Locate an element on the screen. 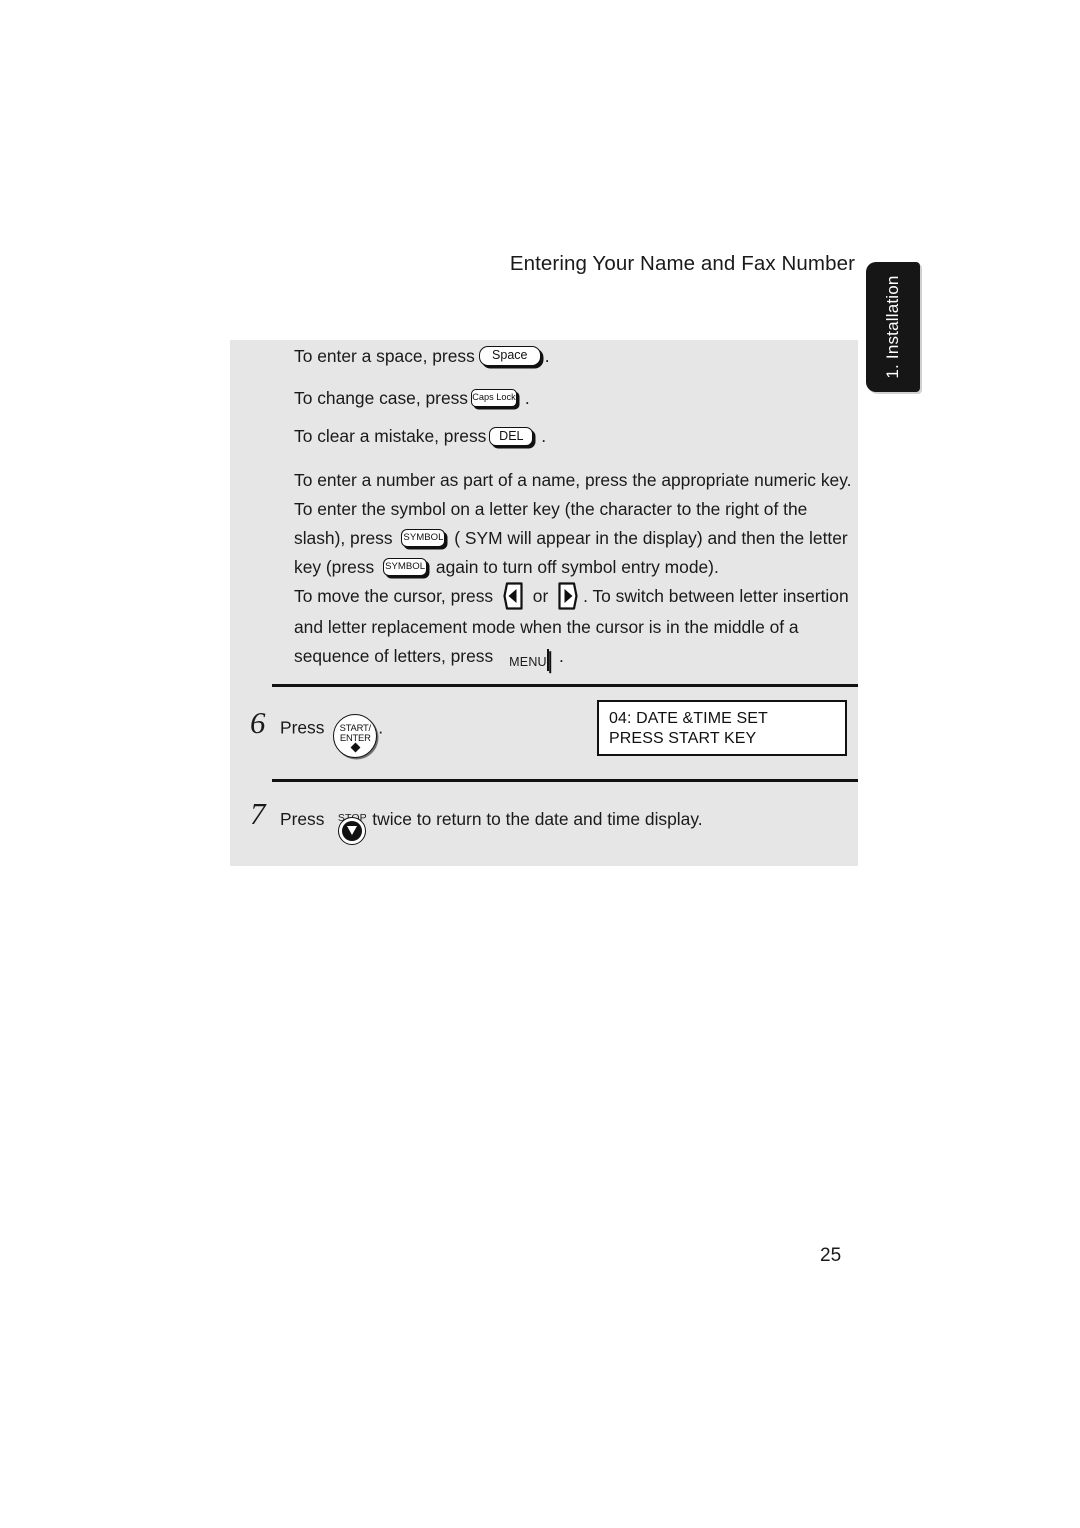  stop-key: STOP is located at coordinates (352, 826).